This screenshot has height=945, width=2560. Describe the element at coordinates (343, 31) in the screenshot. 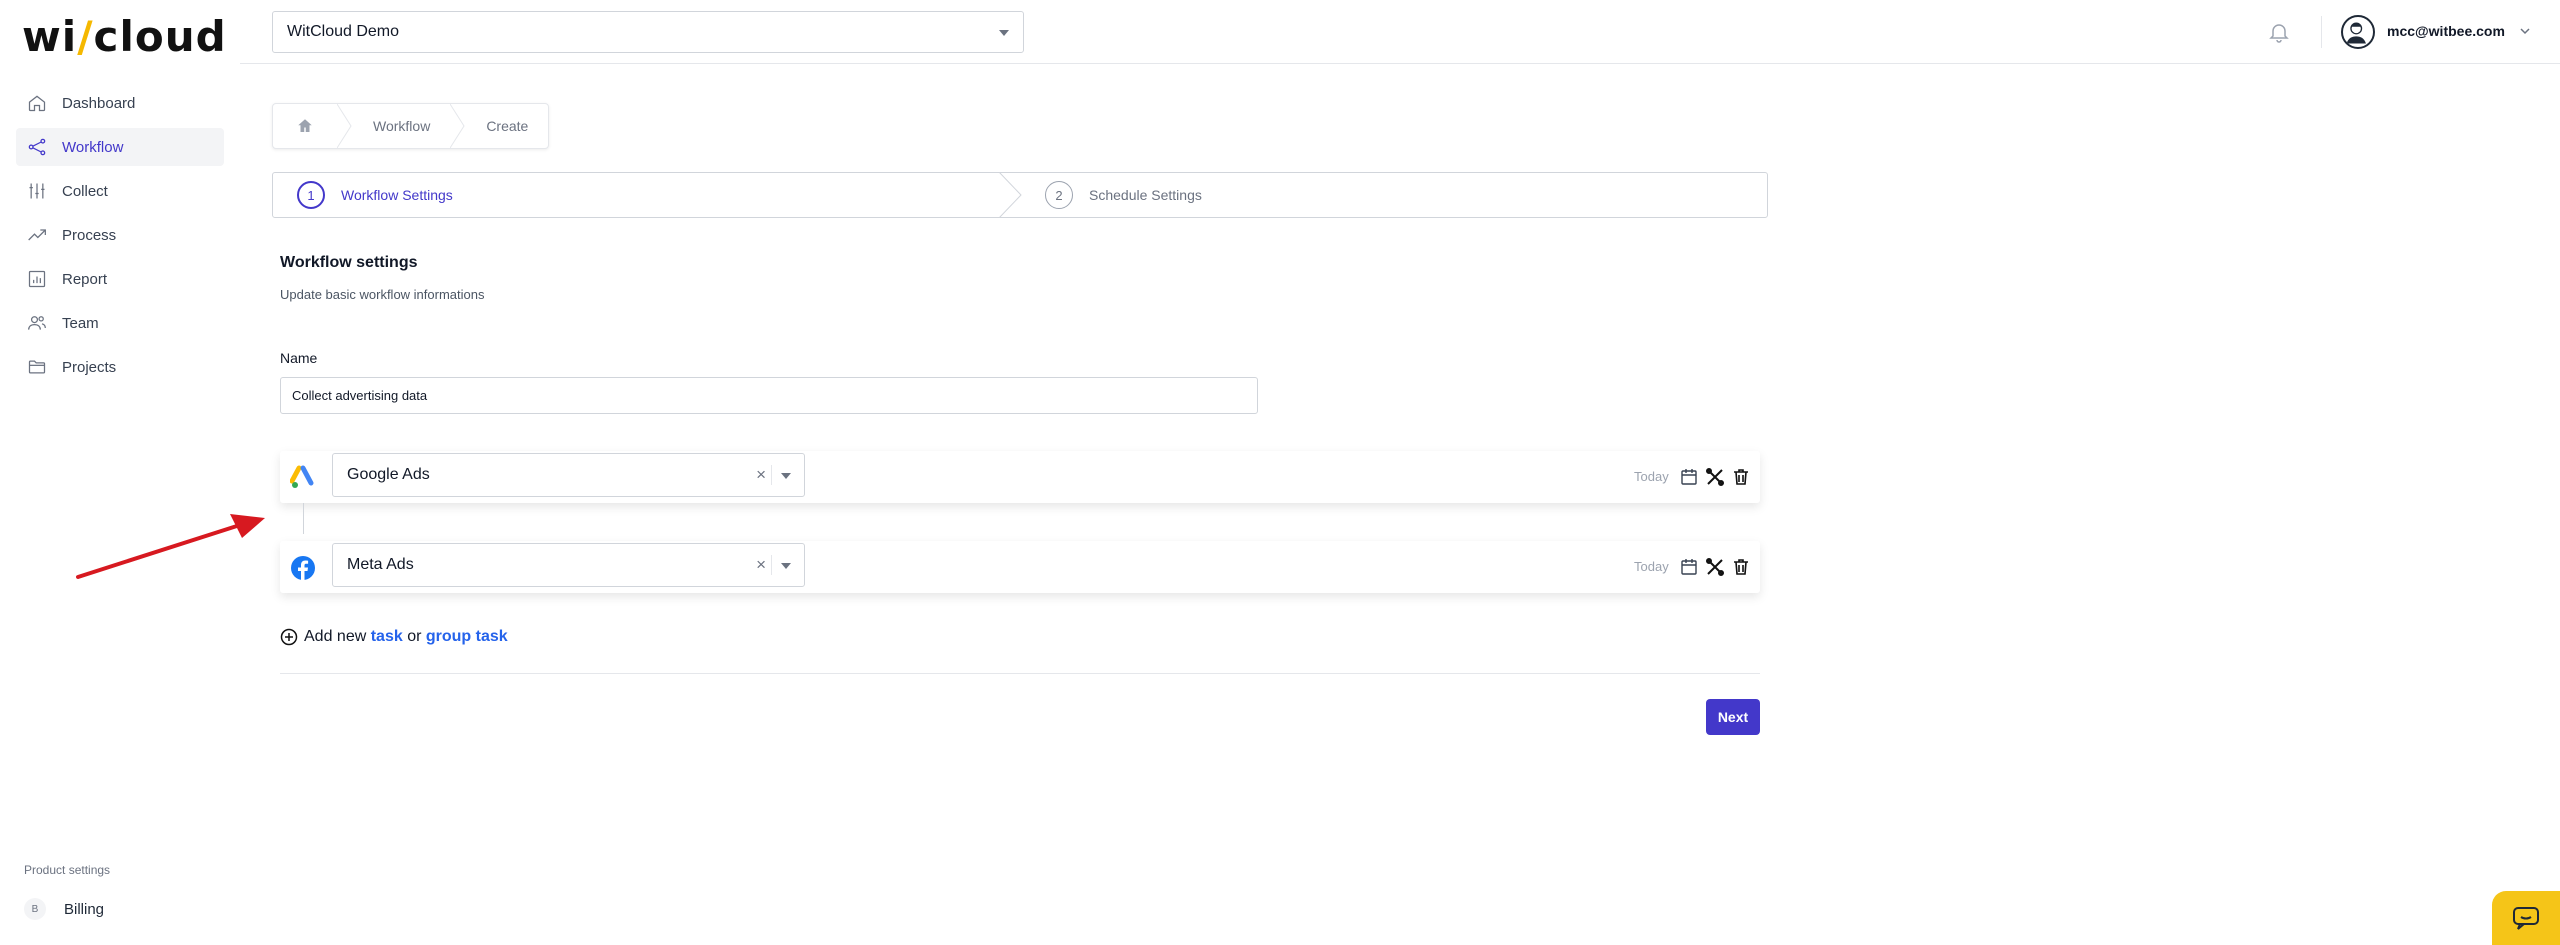

I see `workspace-select-value: WitCloud Demo` at that location.